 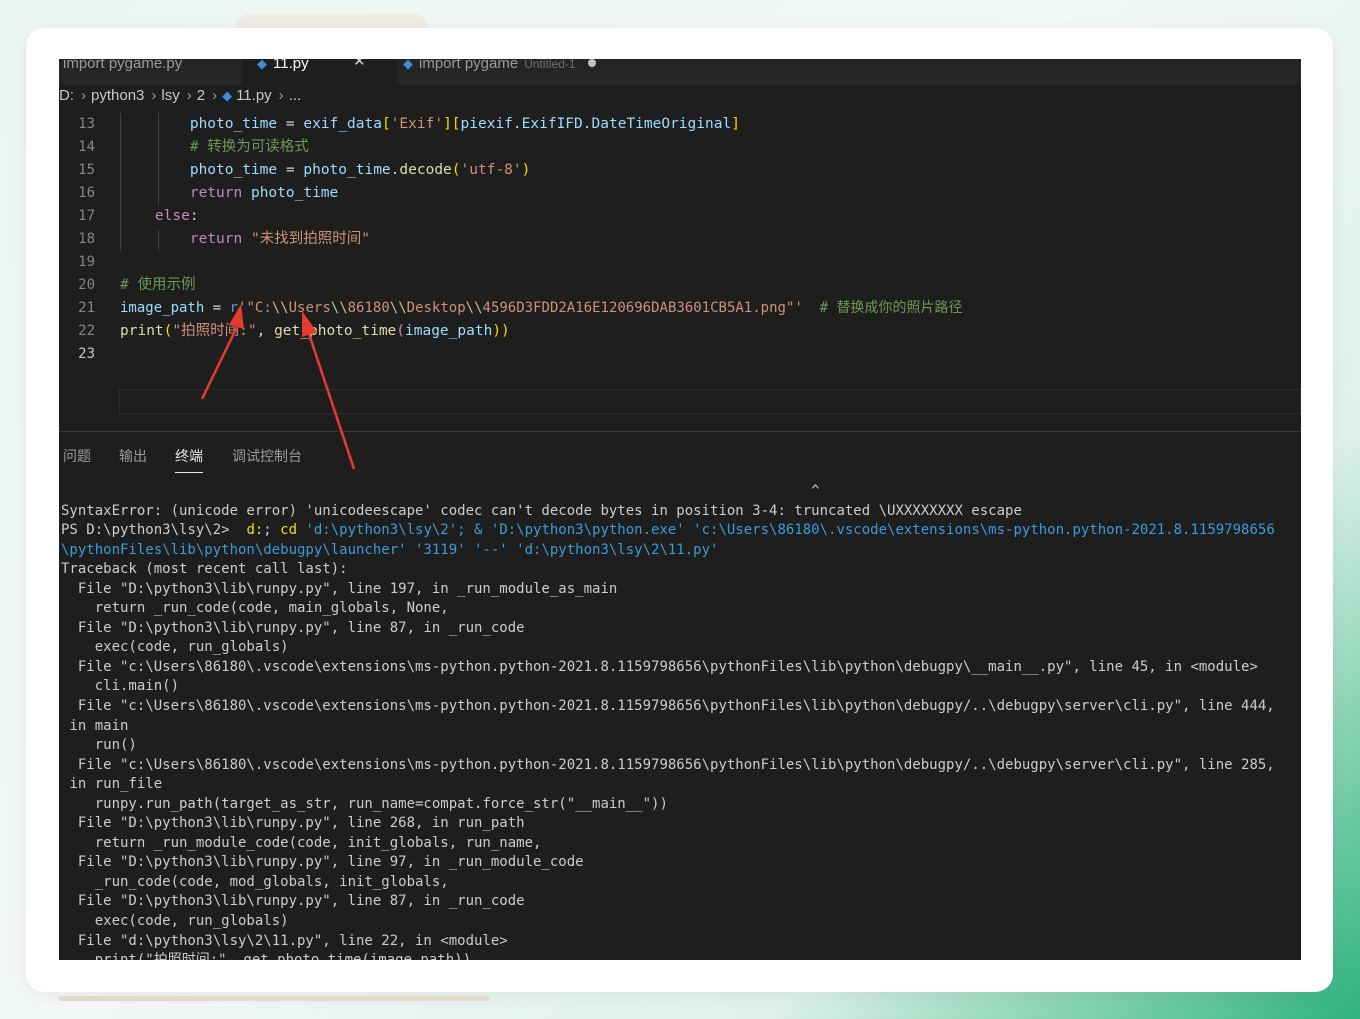 I want to click on annotation-arrows, so click(x=278, y=387).